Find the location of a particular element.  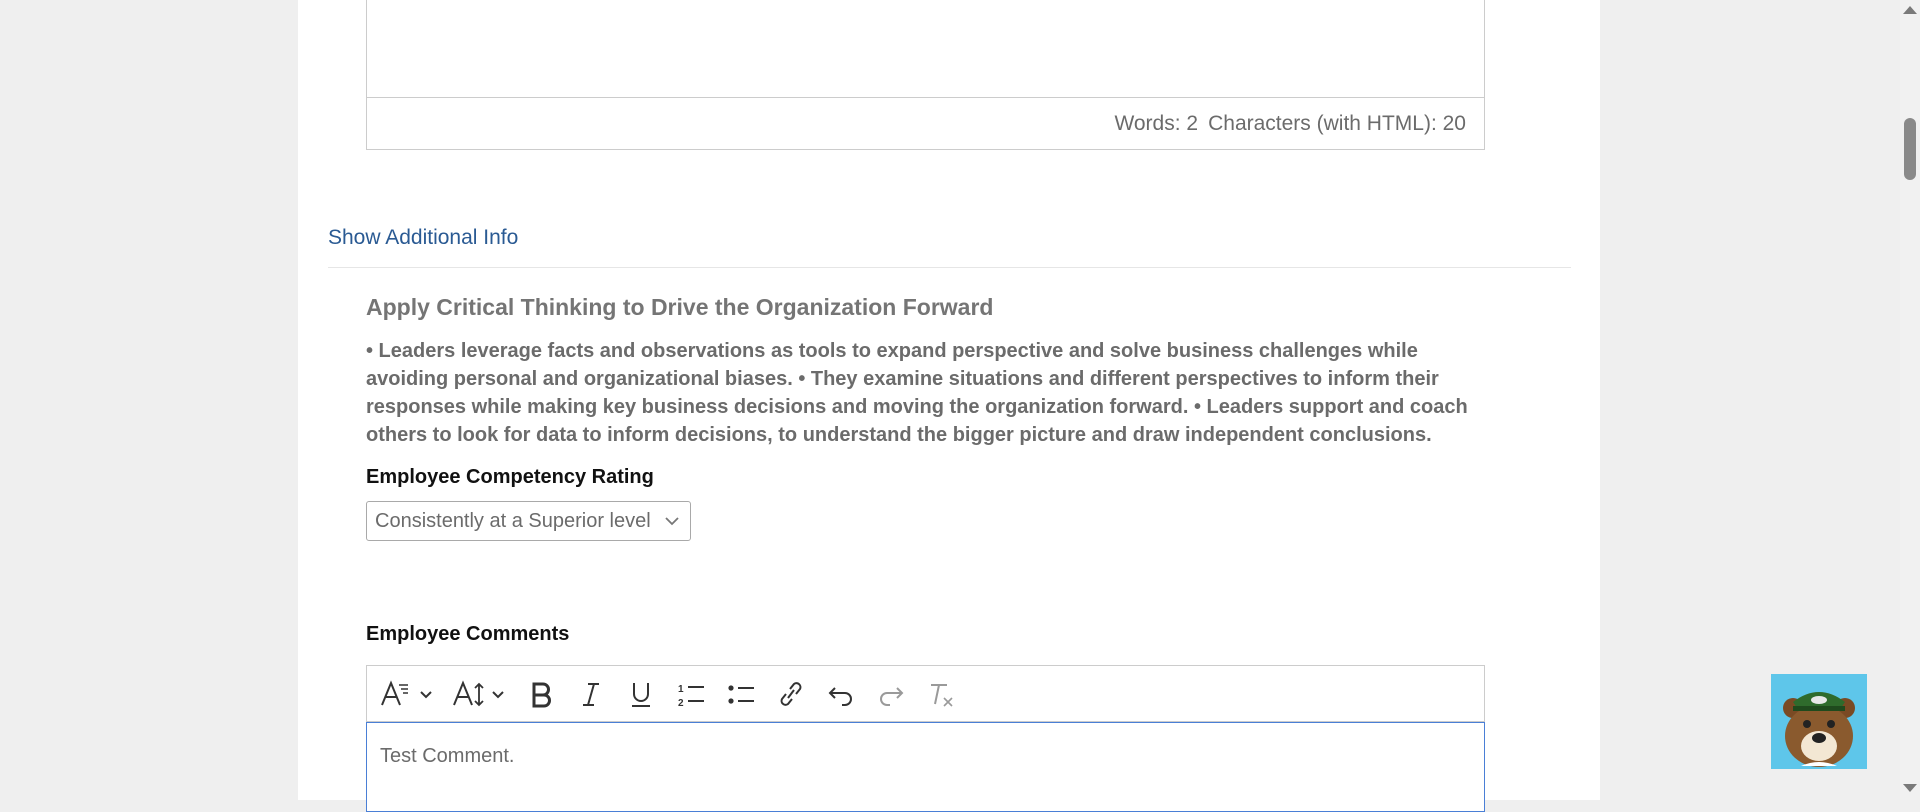

rating-selected-value: Consistently at a Superior level is located at coordinates (513, 520).